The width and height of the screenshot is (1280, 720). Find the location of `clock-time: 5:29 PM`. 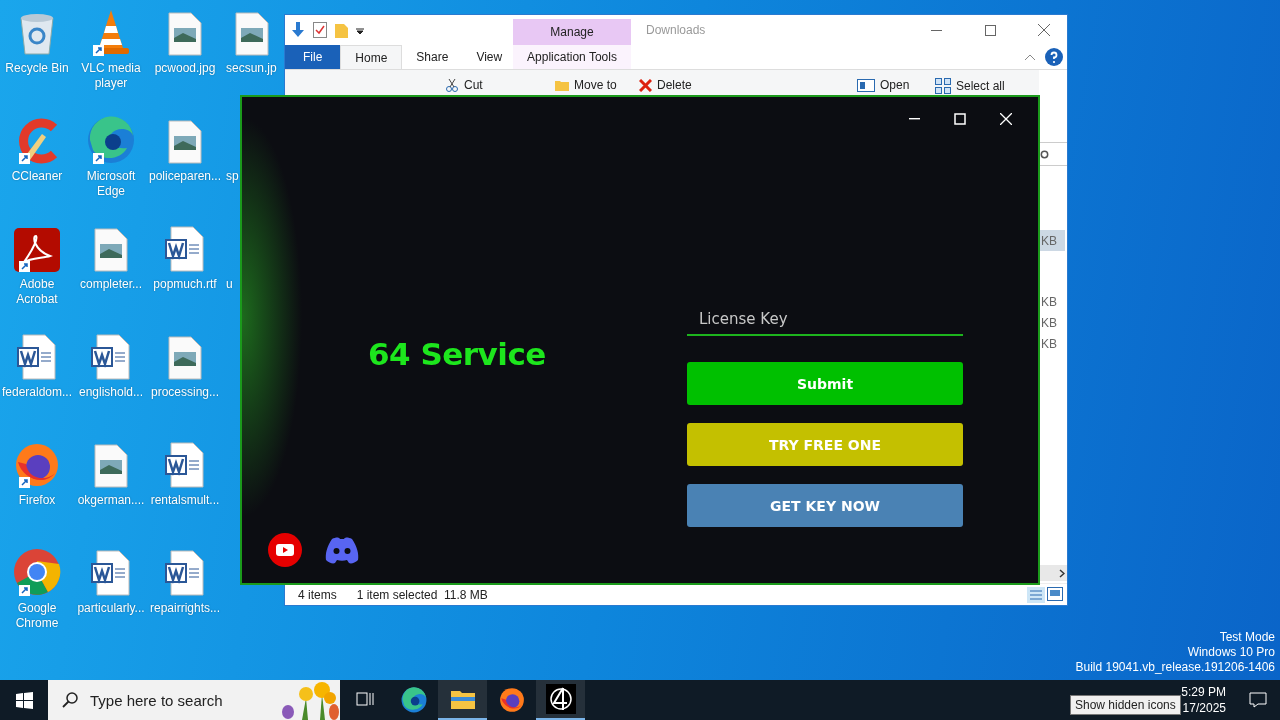

clock-time: 5:29 PM is located at coordinates (1203, 692).